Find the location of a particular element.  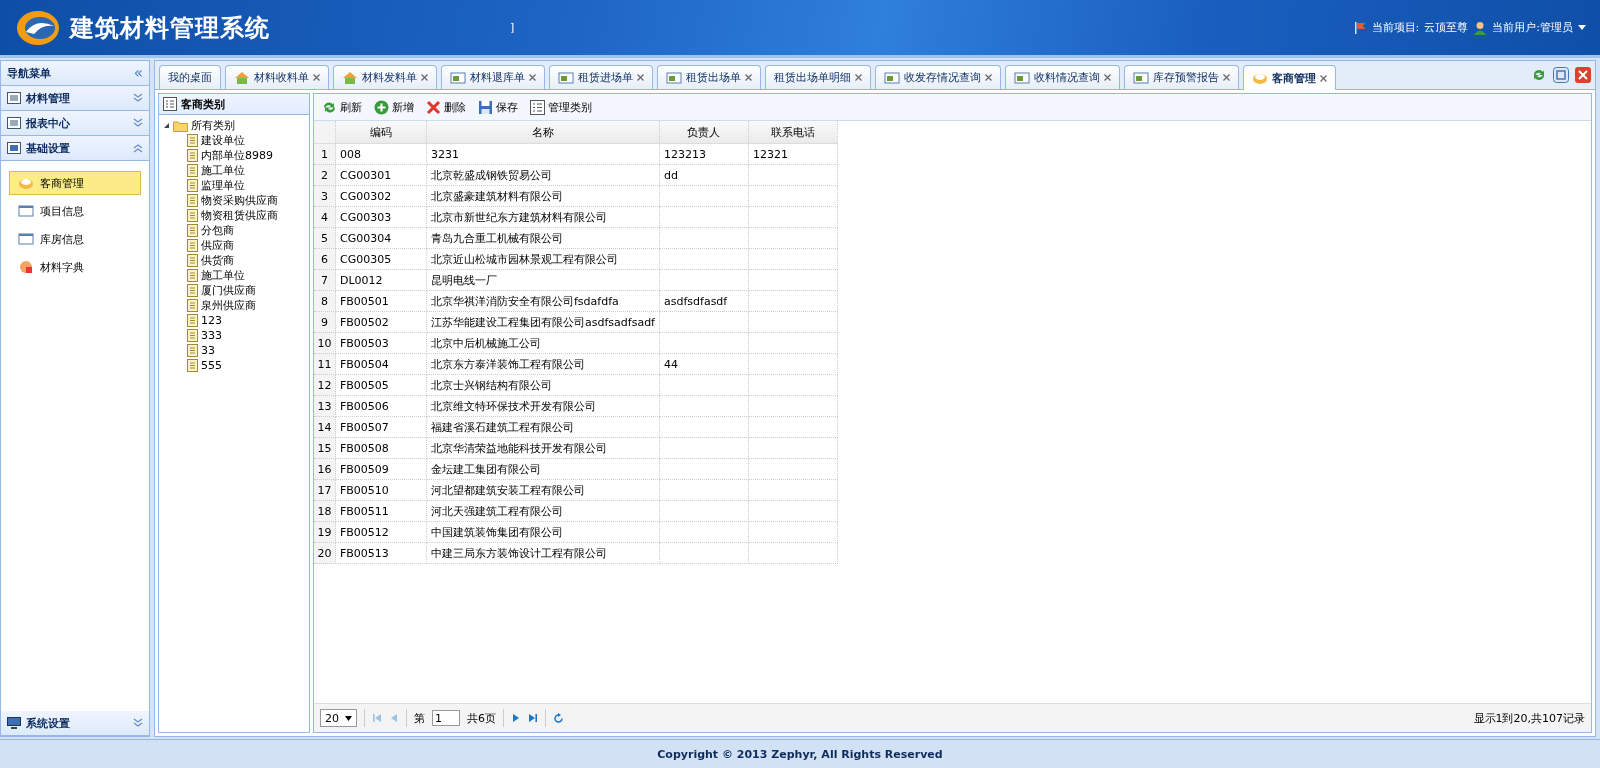

accordion-header: 系统设置 is located at coordinates (75, 723).